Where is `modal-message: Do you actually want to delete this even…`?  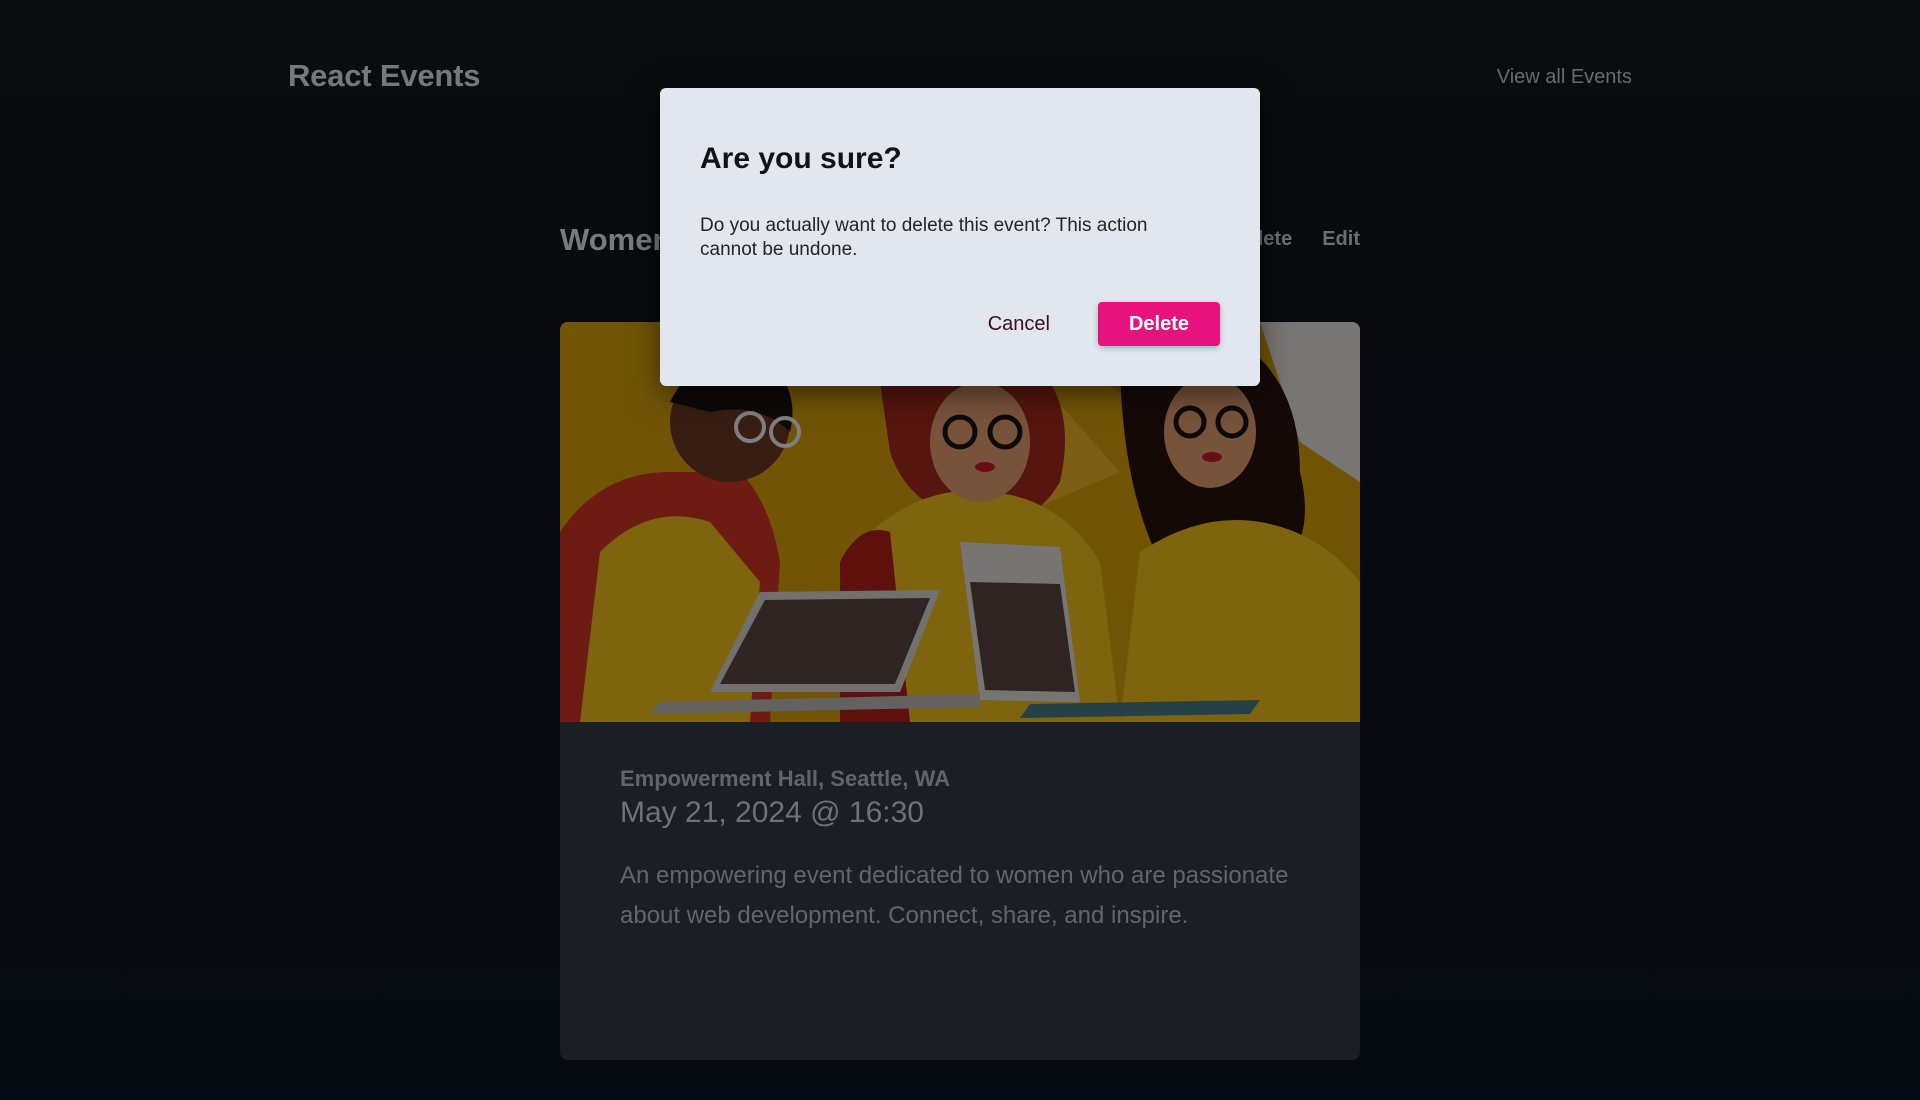
modal-message: Do you actually want to delete this even… is located at coordinates (924, 237).